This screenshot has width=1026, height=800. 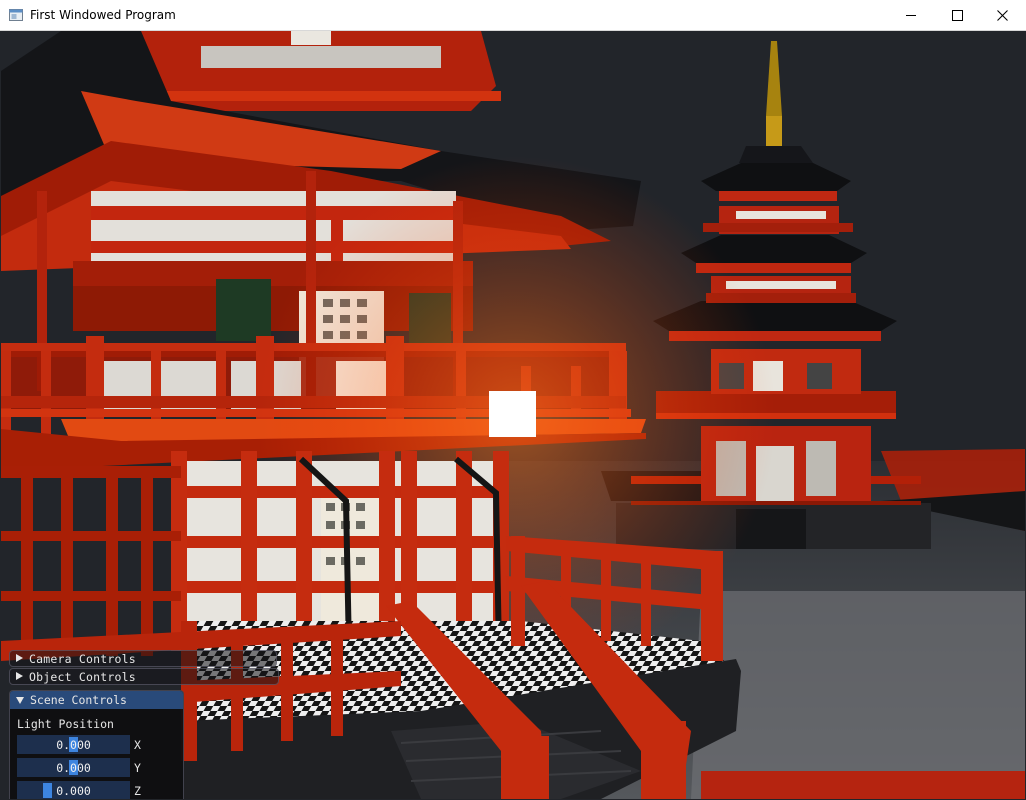 I want to click on axis-label-x: X, so click(x=137, y=745).